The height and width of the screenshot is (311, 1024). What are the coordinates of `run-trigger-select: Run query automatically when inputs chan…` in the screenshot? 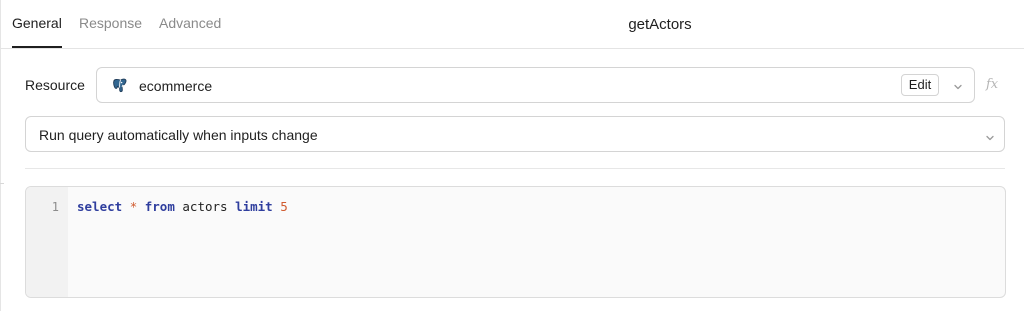 It's located at (515, 134).